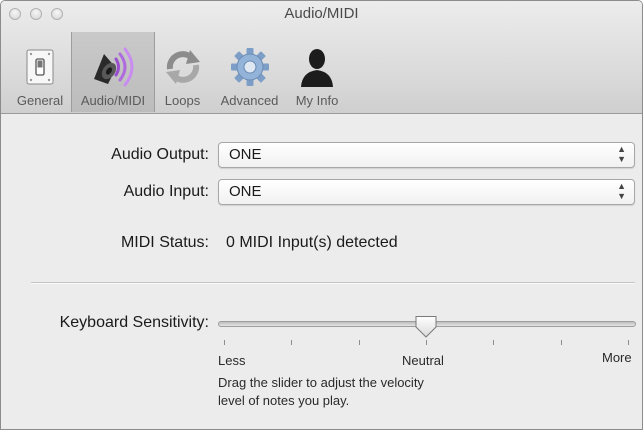 Image resolution: width=643 pixels, height=430 pixels. I want to click on audio-input-select: ONE ▲ ▼, so click(426, 192).